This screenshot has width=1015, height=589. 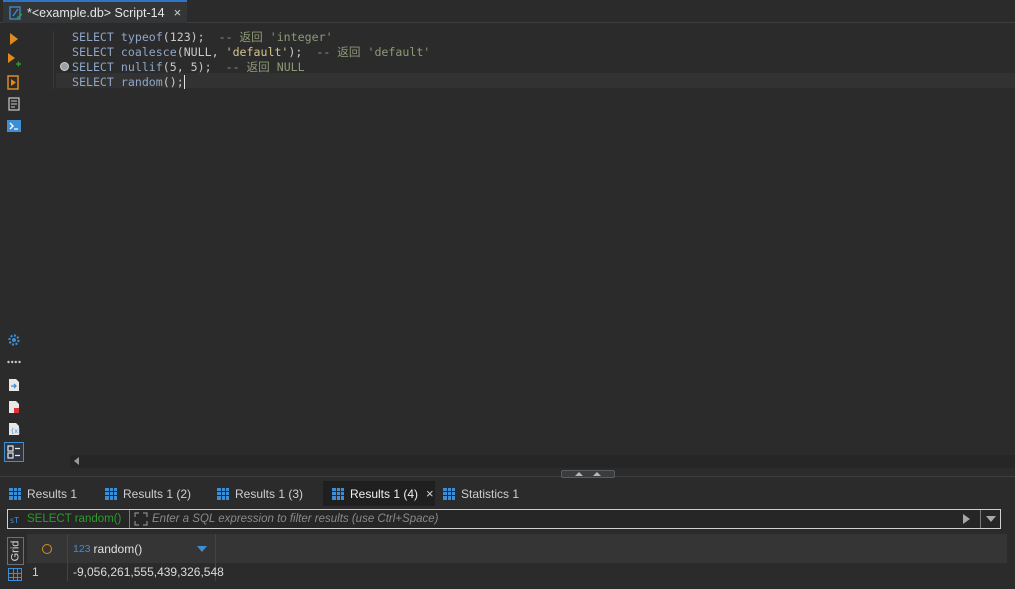 I want to click on editor-left-toolbar: {x}, so click(x=13, y=245).